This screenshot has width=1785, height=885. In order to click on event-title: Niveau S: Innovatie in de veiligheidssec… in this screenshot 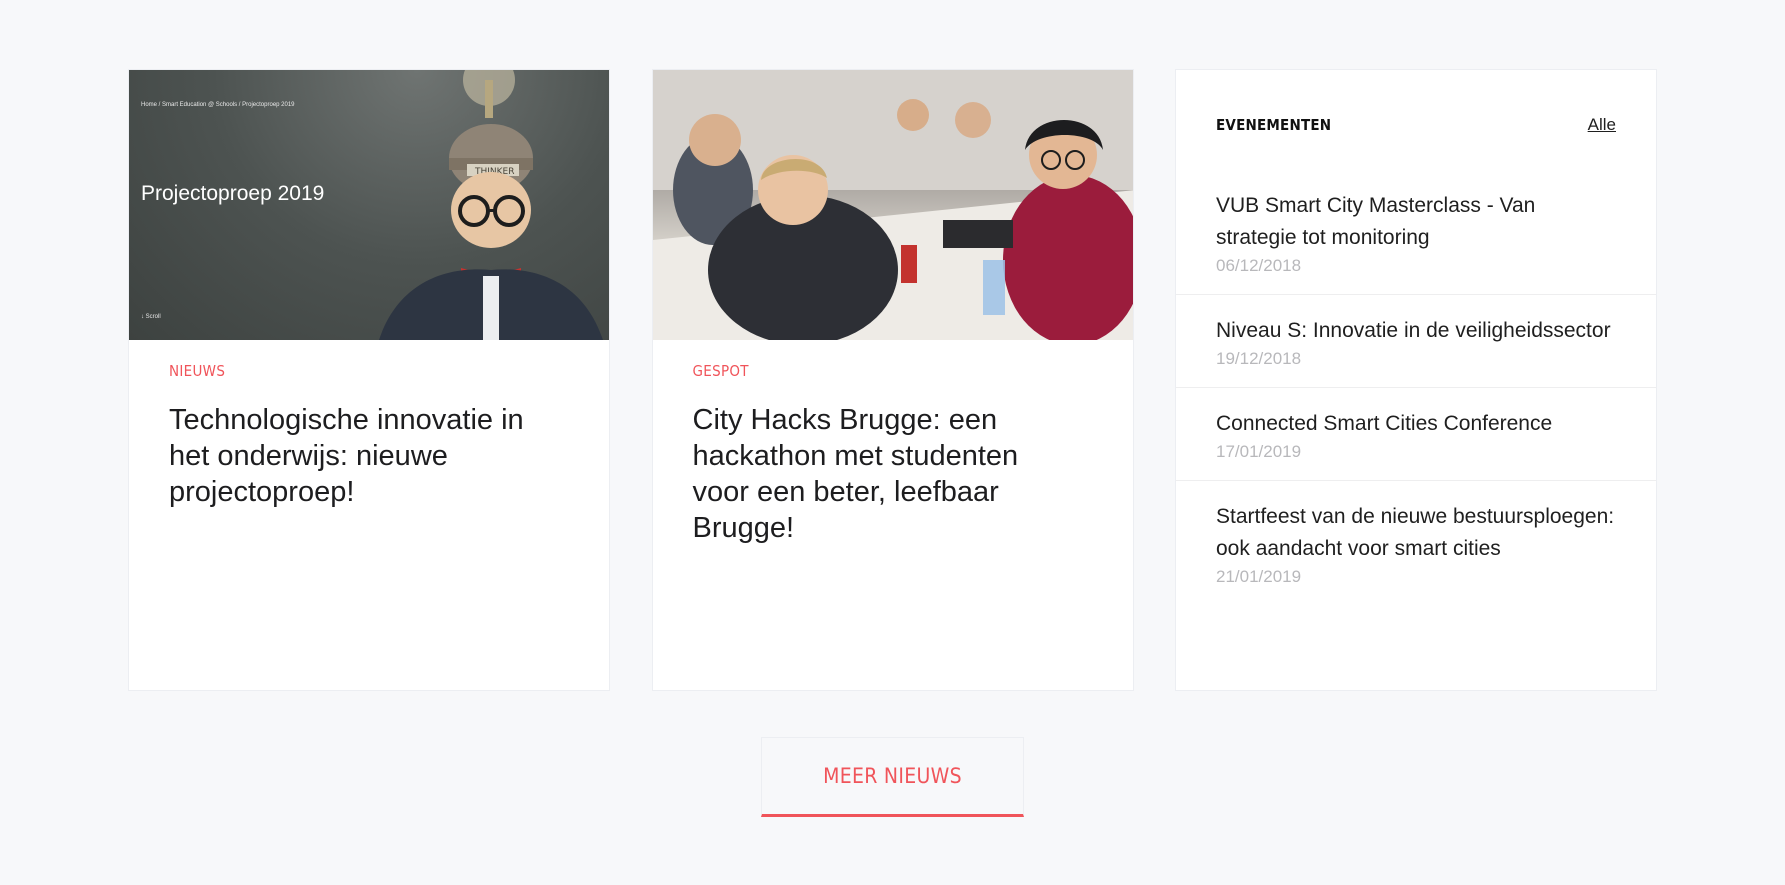, I will do `click(1416, 331)`.